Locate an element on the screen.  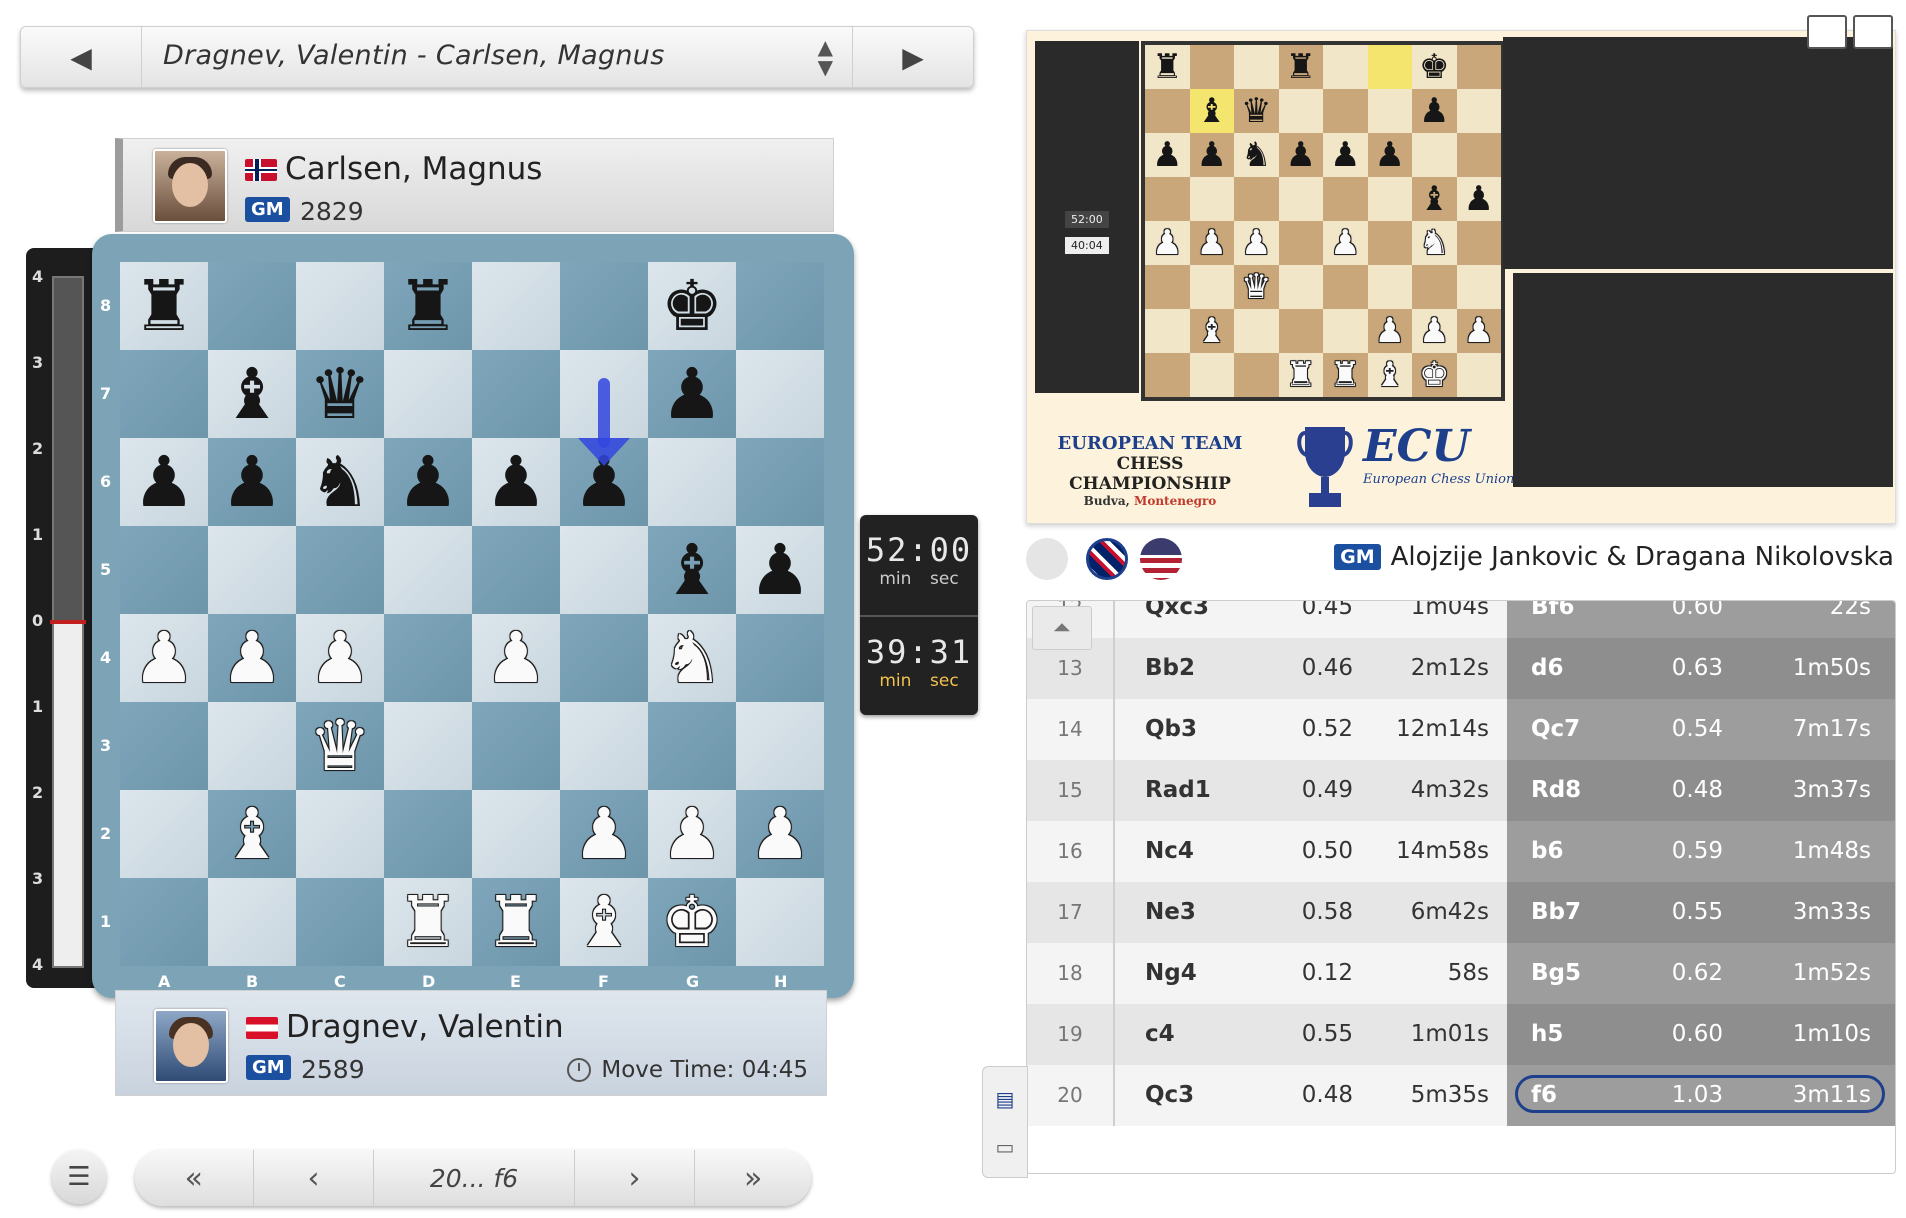
white-move-cell: 16 Nc4 0.50 14m58s is located at coordinates (1267, 851).